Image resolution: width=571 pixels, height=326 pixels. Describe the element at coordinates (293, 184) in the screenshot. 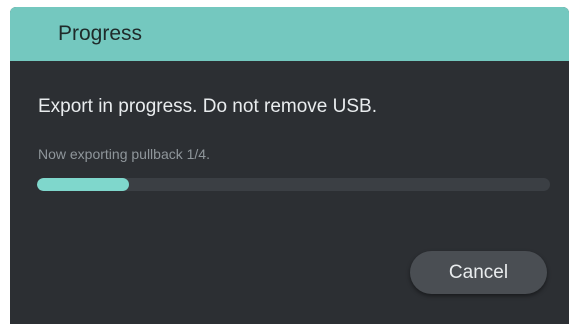

I see `progress-bar` at that location.